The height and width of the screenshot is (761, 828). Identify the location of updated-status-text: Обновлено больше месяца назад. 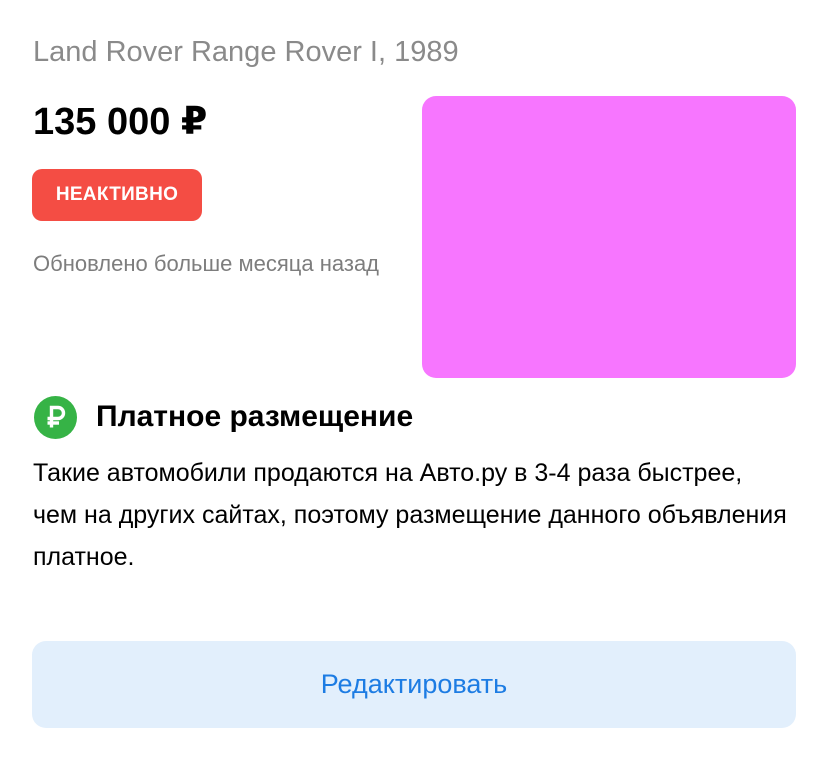
(206, 263).